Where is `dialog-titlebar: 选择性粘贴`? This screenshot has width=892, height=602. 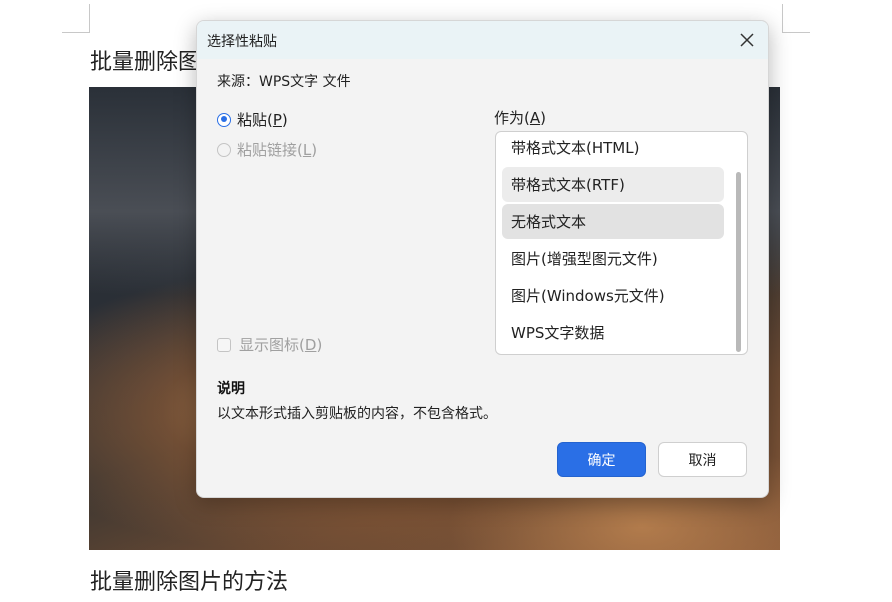 dialog-titlebar: 选择性粘贴 is located at coordinates (482, 40).